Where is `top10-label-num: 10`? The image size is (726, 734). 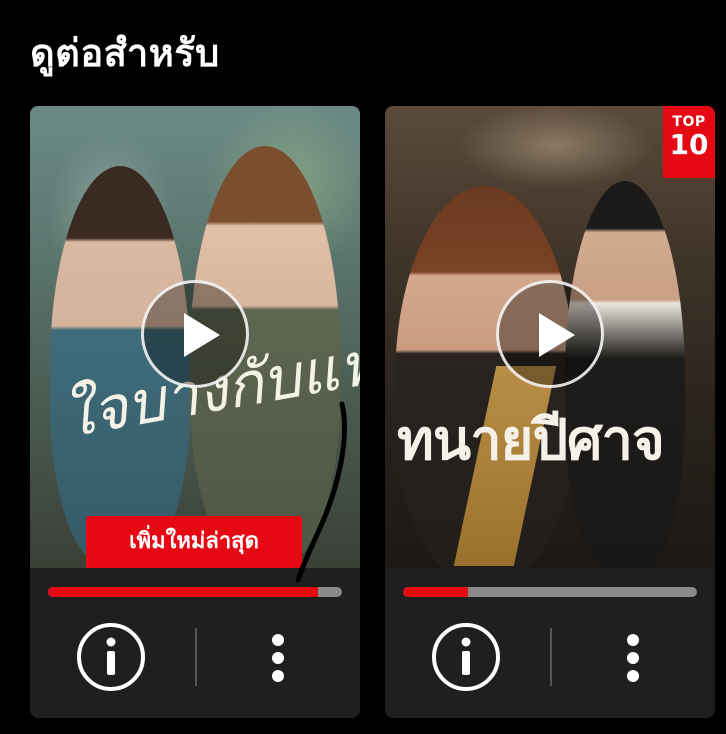 top10-label-num: 10 is located at coordinates (689, 144).